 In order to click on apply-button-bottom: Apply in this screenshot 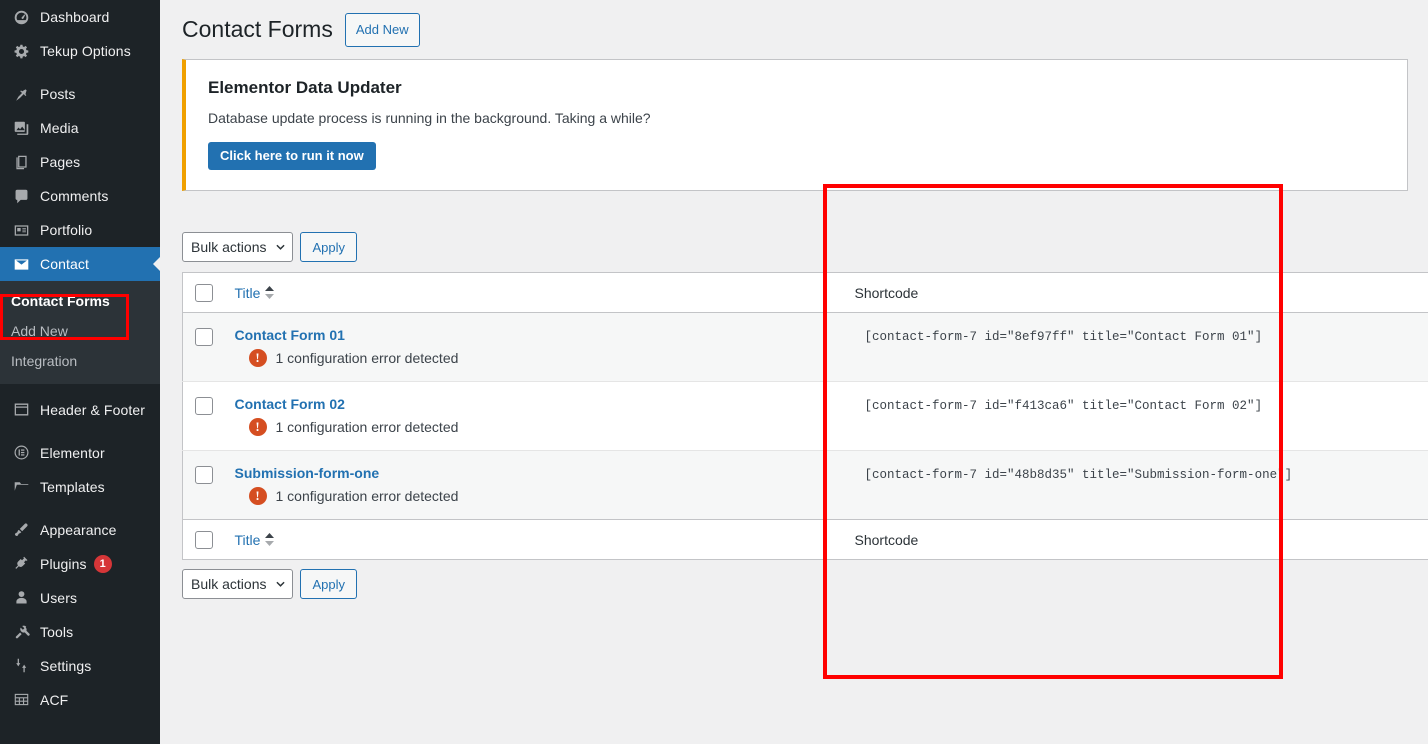, I will do `click(329, 584)`.